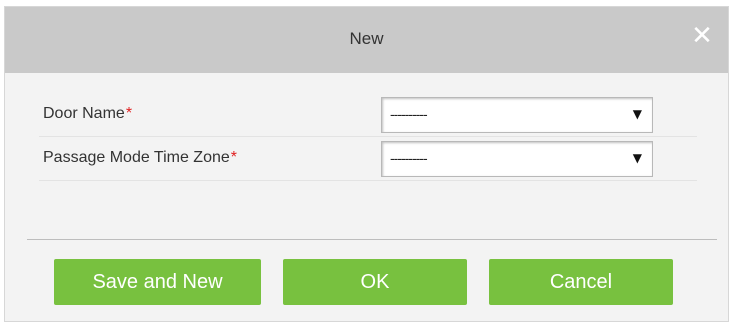 This screenshot has height=324, width=733. I want to click on passage-mode-time-zone-label-text: Passage Mode Time Zone, so click(136, 157).